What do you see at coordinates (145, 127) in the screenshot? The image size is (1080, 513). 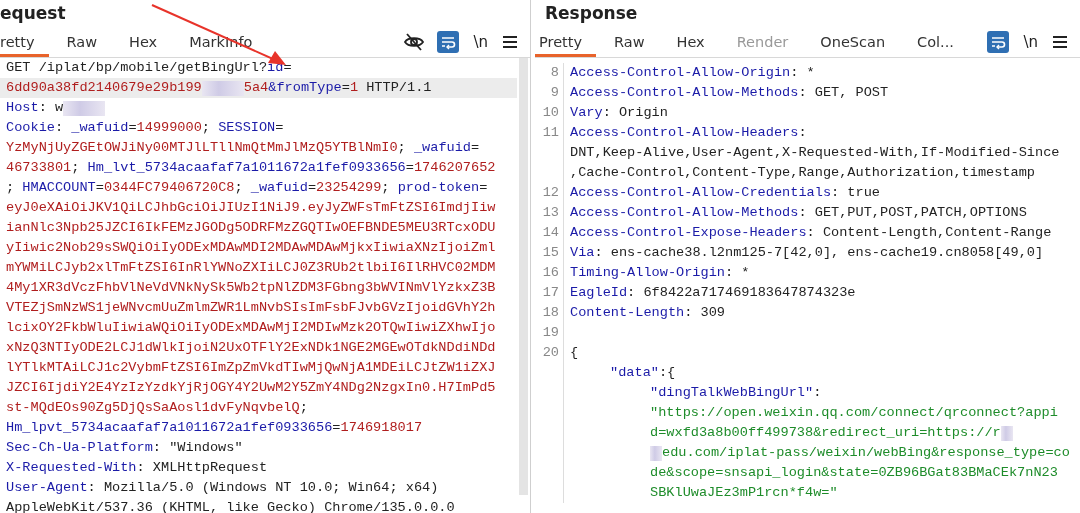 I see `code-line: Cookie: _wafuid=14999000; SESSION=` at bounding box center [145, 127].